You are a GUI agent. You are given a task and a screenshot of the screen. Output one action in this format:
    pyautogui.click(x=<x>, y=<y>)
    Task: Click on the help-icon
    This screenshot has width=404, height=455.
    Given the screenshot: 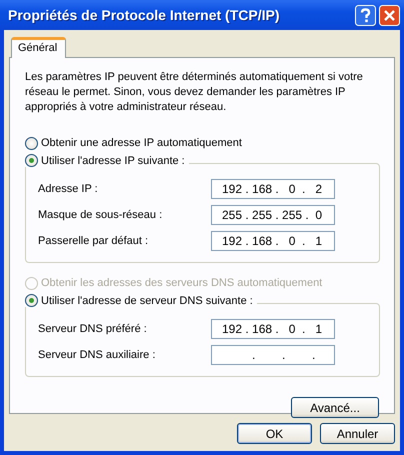 What is the action you would take?
    pyautogui.click(x=365, y=15)
    